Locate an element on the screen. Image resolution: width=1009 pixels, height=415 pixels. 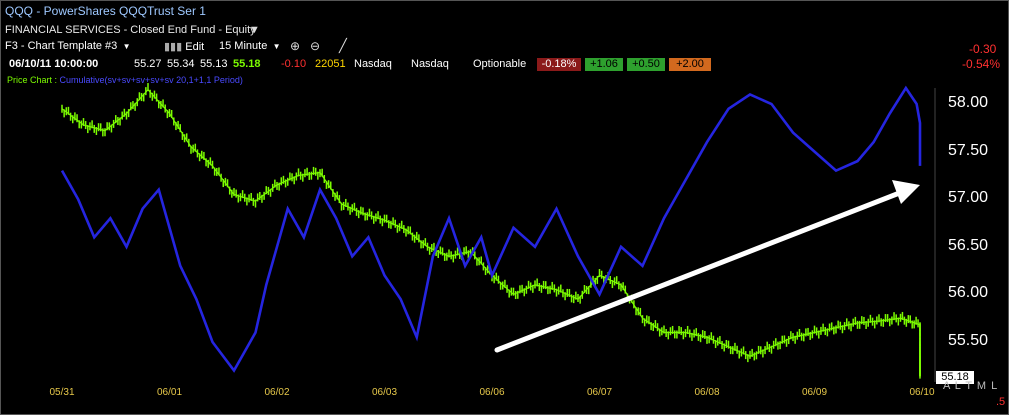
corner-digit: .5 is located at coordinates (1001, 402).